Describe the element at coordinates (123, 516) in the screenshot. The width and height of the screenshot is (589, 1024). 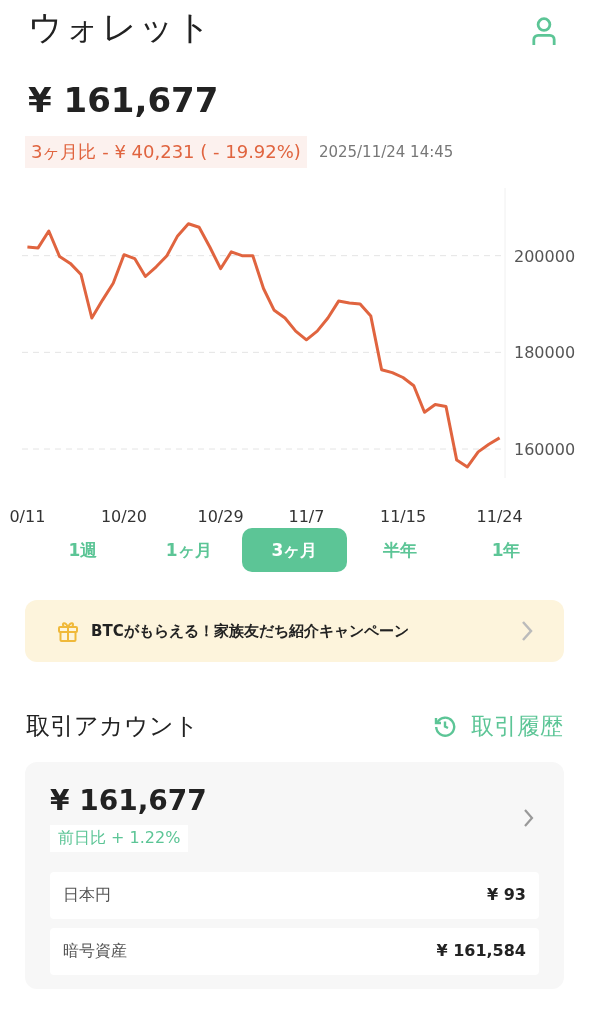
I see `x-tick-label: 10/20` at that location.